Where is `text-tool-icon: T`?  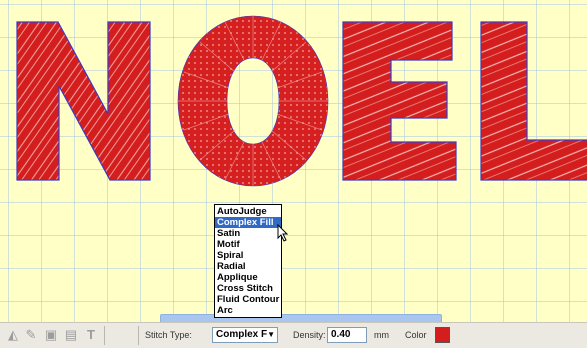 text-tool-icon: T is located at coordinates (91, 335).